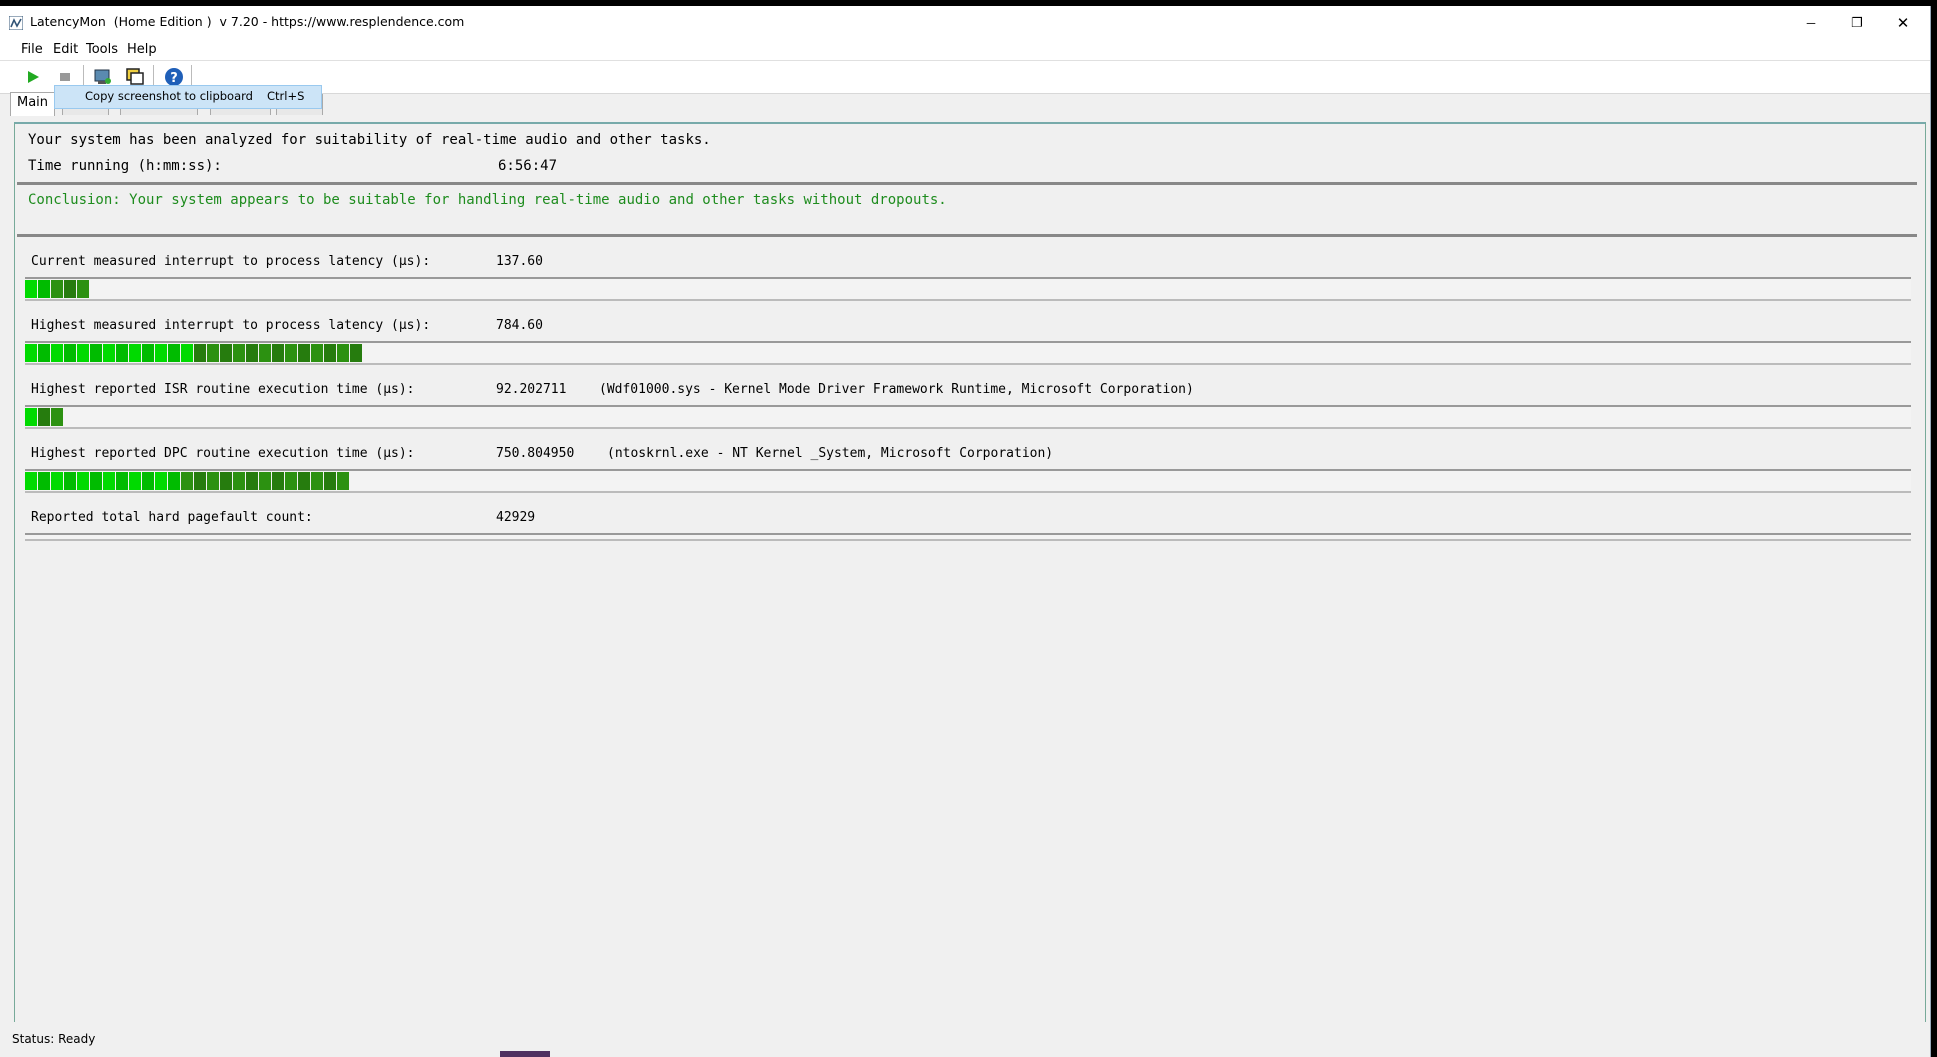  Describe the element at coordinates (65, 49) in the screenshot. I see `menu-edit: Edit` at that location.